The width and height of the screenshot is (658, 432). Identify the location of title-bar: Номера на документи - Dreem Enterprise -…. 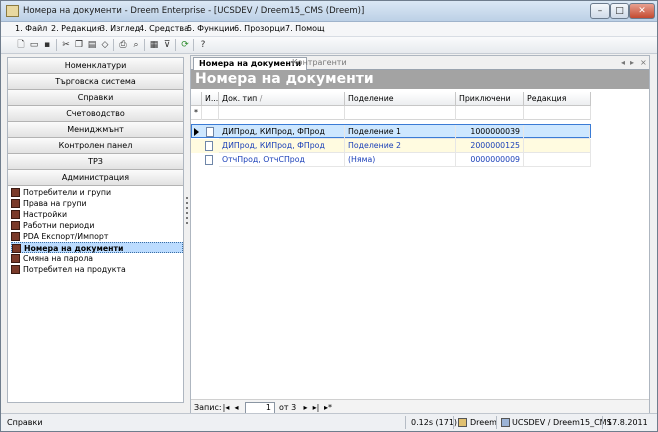
(329, 11).